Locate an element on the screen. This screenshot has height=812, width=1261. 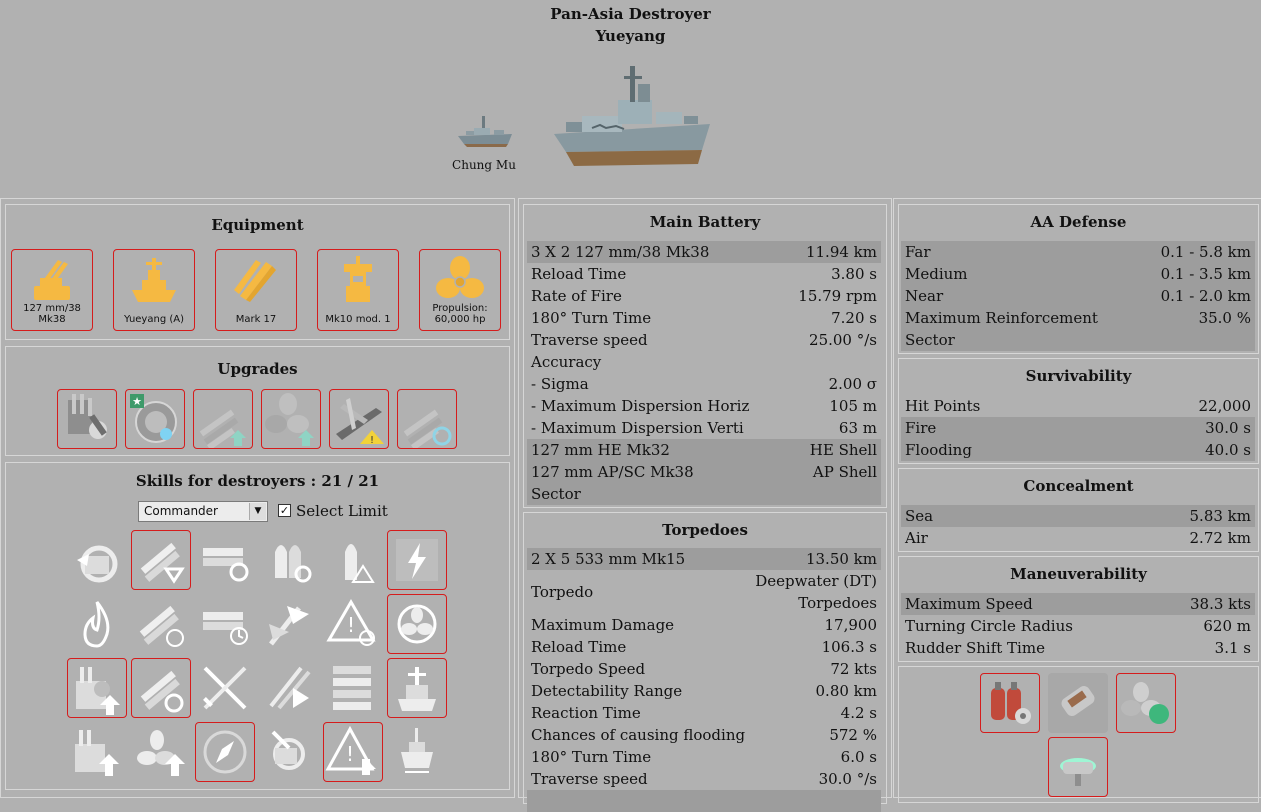
upgrade-slot-5: ! is located at coordinates (359, 419).